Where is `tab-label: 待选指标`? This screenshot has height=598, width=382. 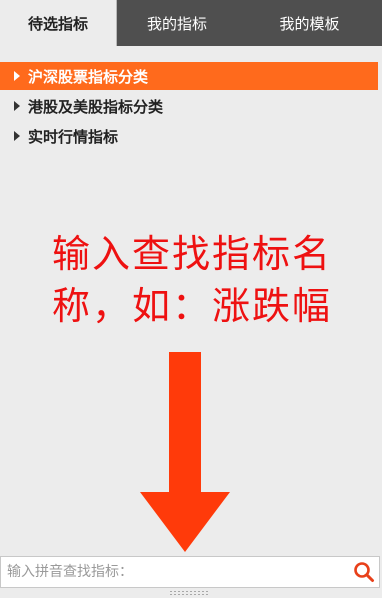
tab-label: 待选指标 is located at coordinates (57, 23).